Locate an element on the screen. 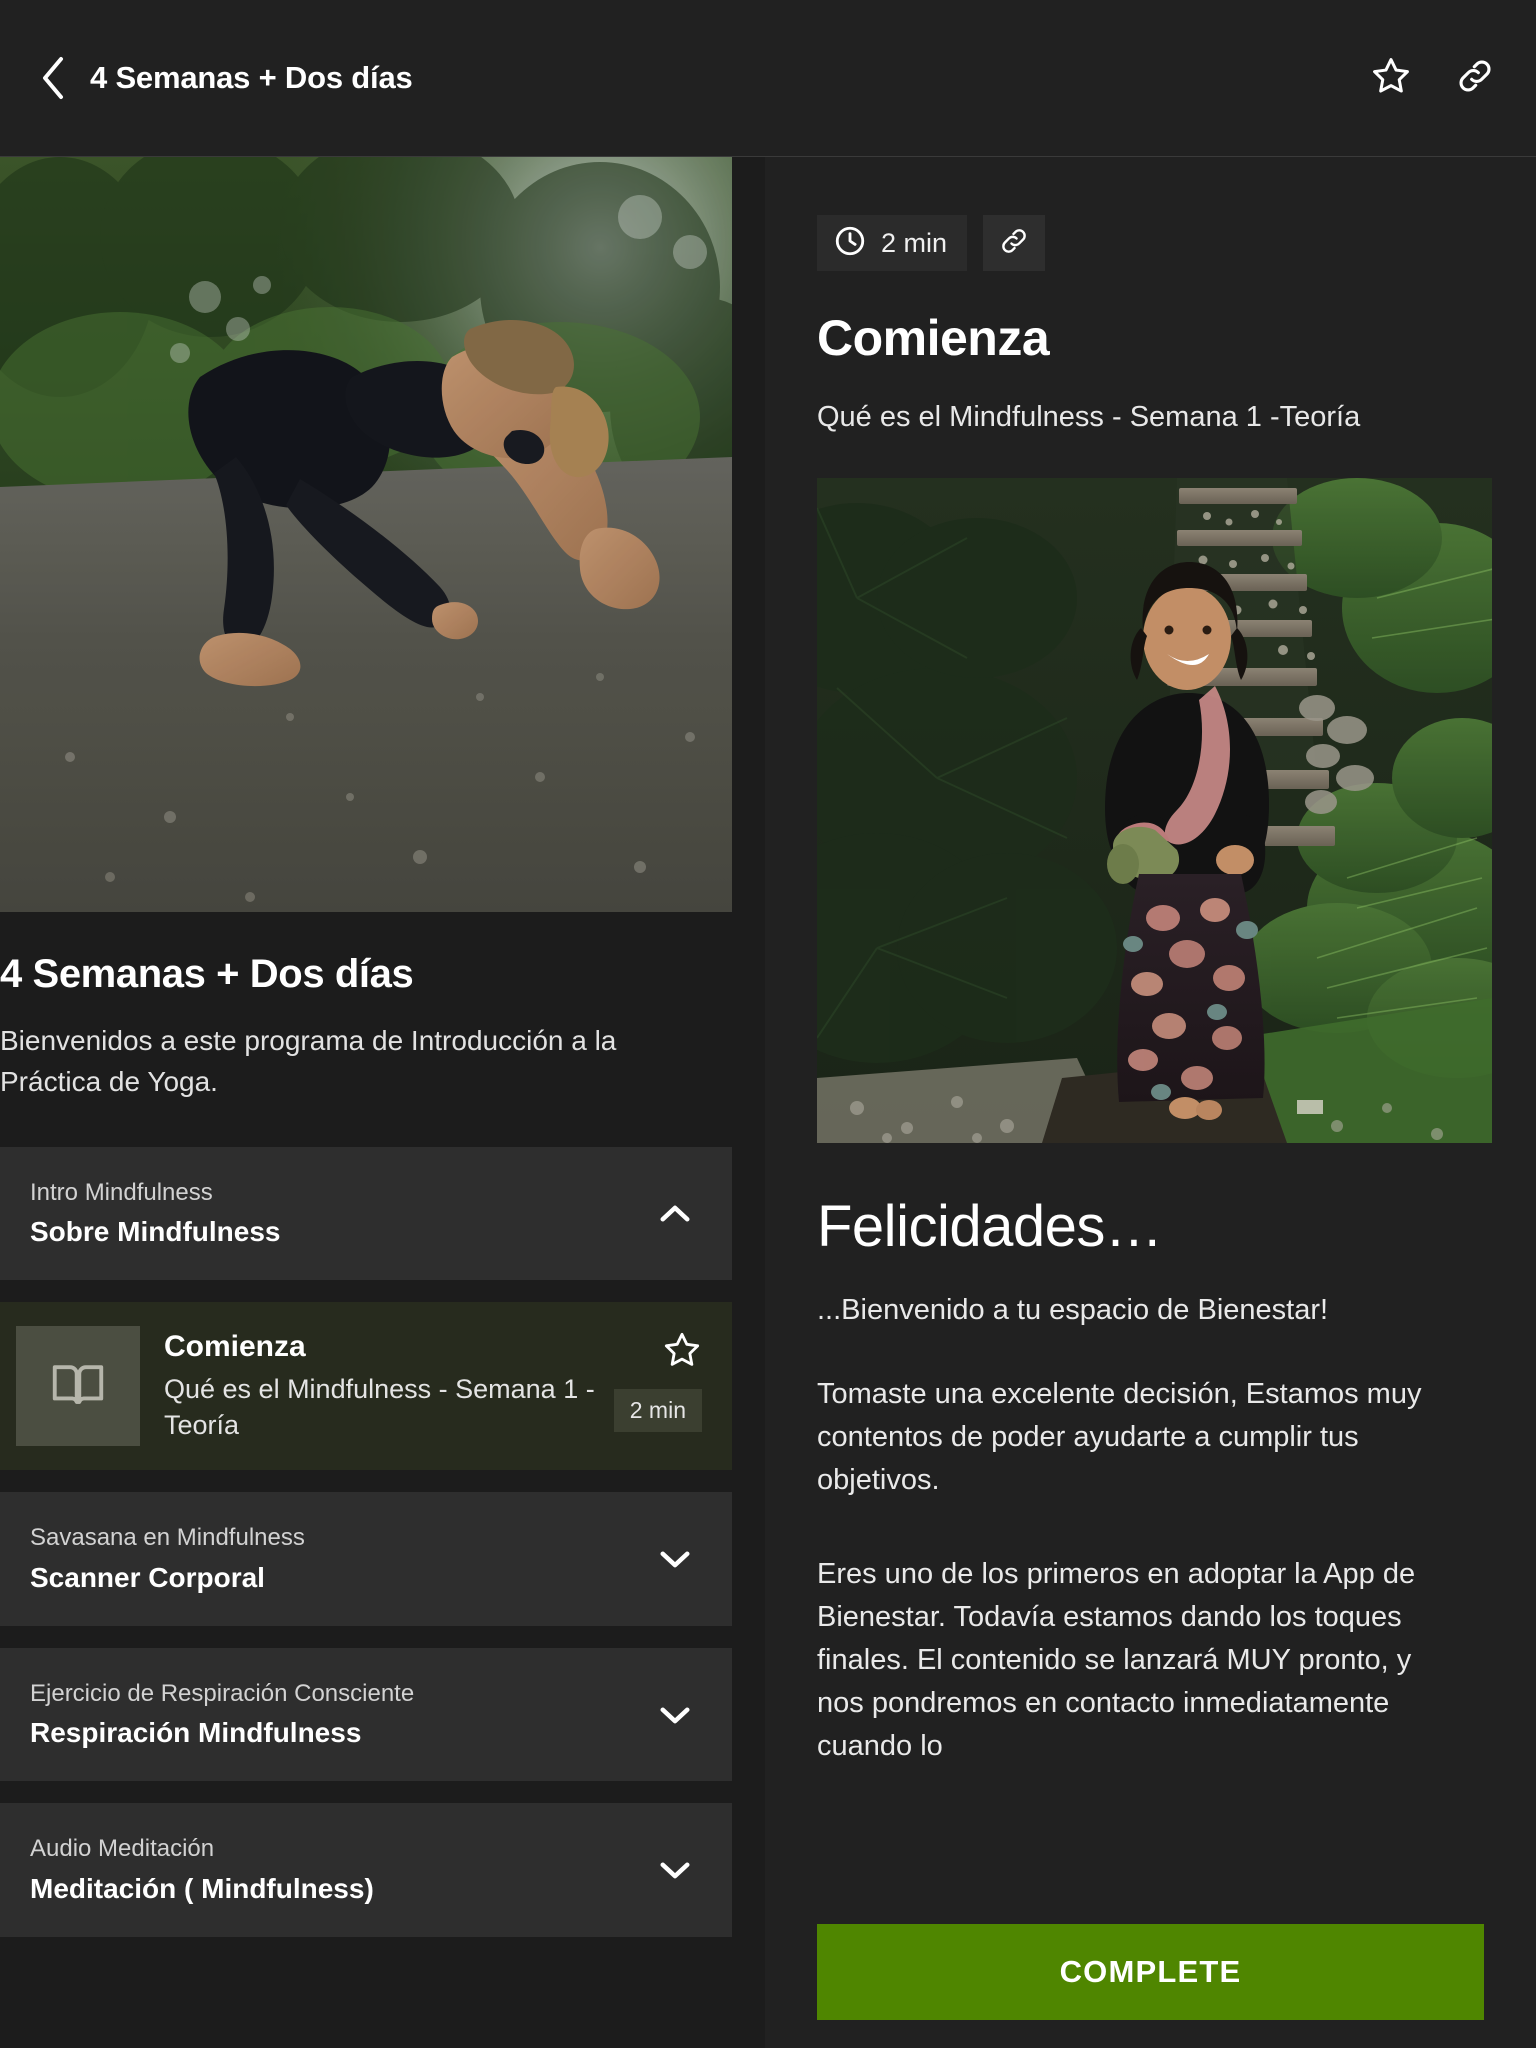  share-link-button is located at coordinates (1475, 78).